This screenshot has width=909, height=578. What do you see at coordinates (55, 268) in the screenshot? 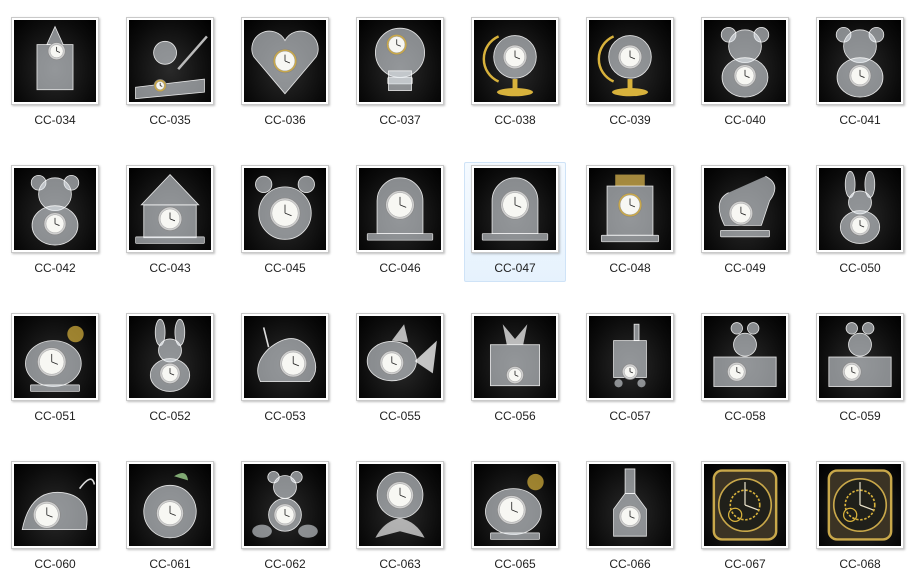
I see `thumbnail-label: CC-042` at bounding box center [55, 268].